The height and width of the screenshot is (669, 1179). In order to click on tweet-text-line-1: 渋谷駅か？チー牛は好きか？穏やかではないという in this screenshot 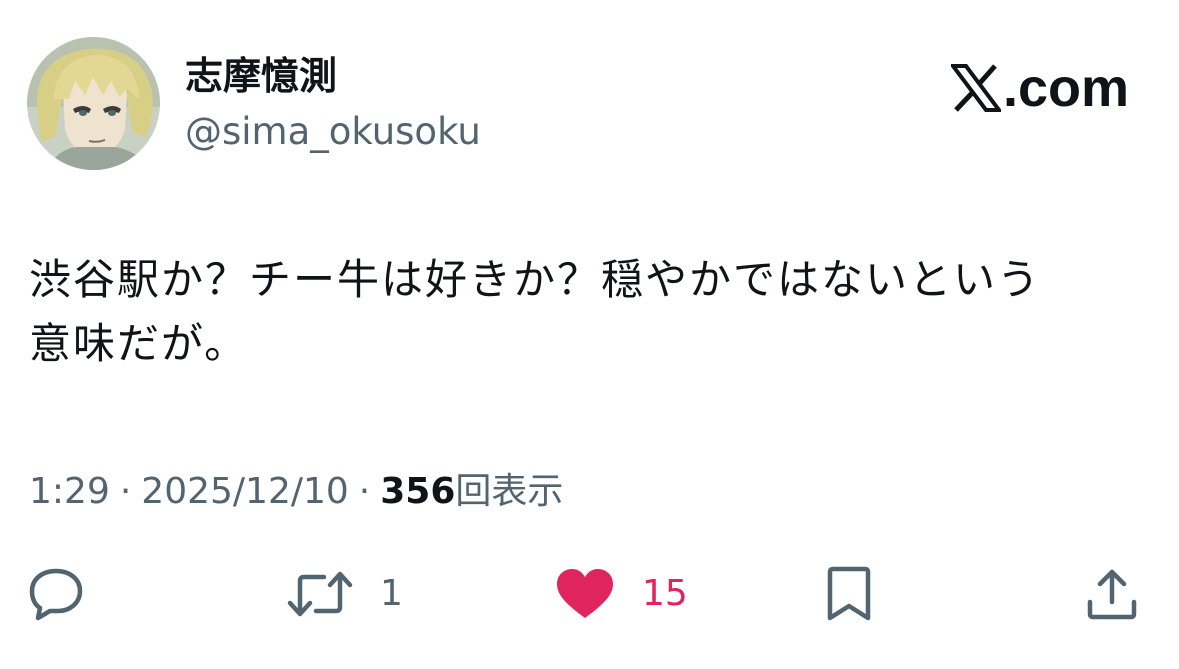, I will do `click(535, 279)`.